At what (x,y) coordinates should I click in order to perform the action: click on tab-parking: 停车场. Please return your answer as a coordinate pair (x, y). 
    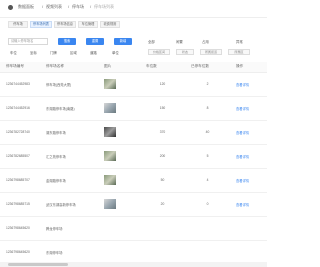
    Looking at the image, I should click on (18, 24).